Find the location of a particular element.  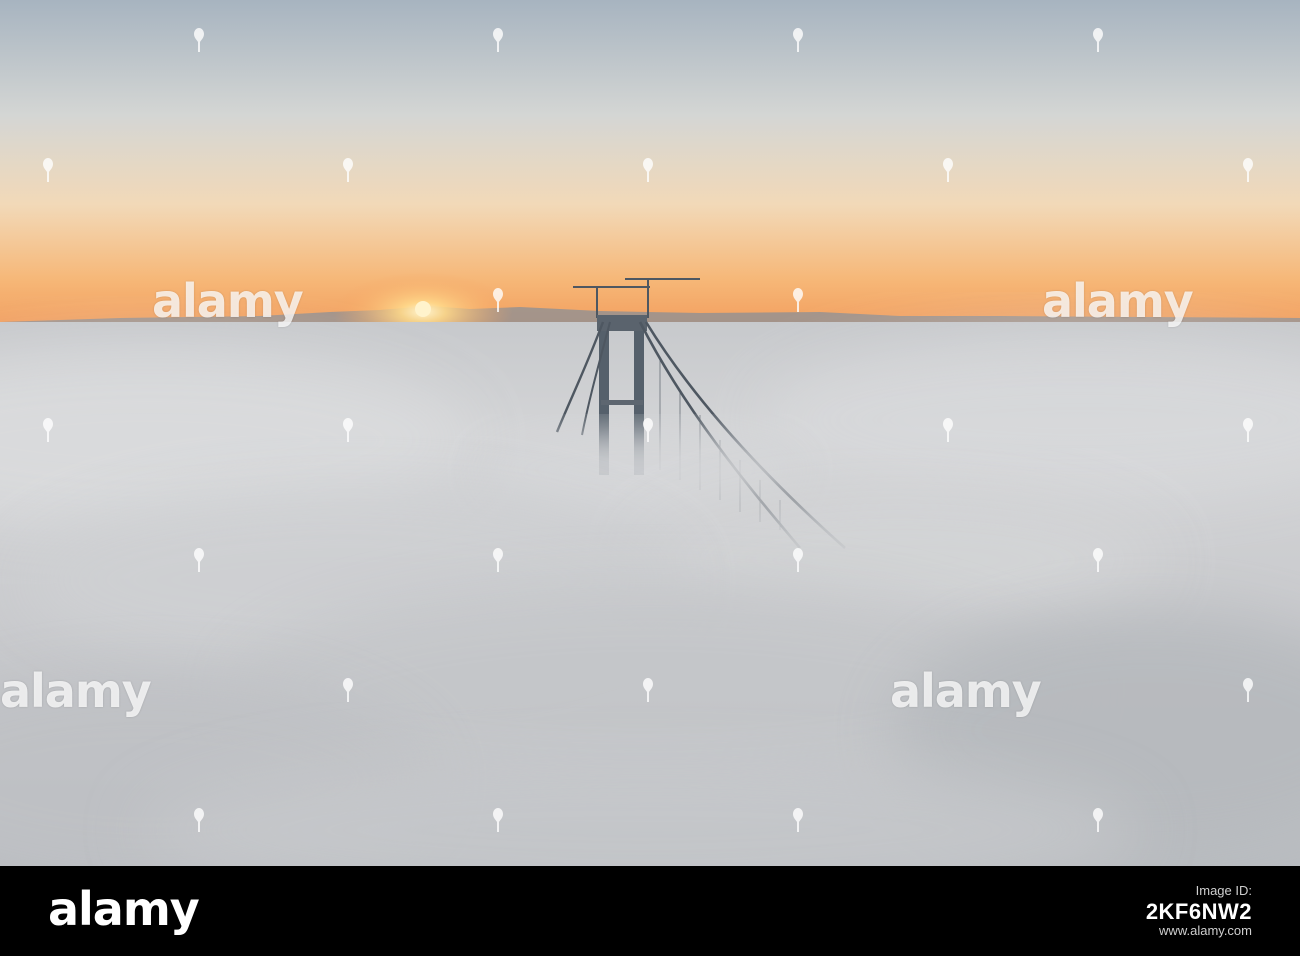

site-url: www.alamy.com is located at coordinates (1205, 931).